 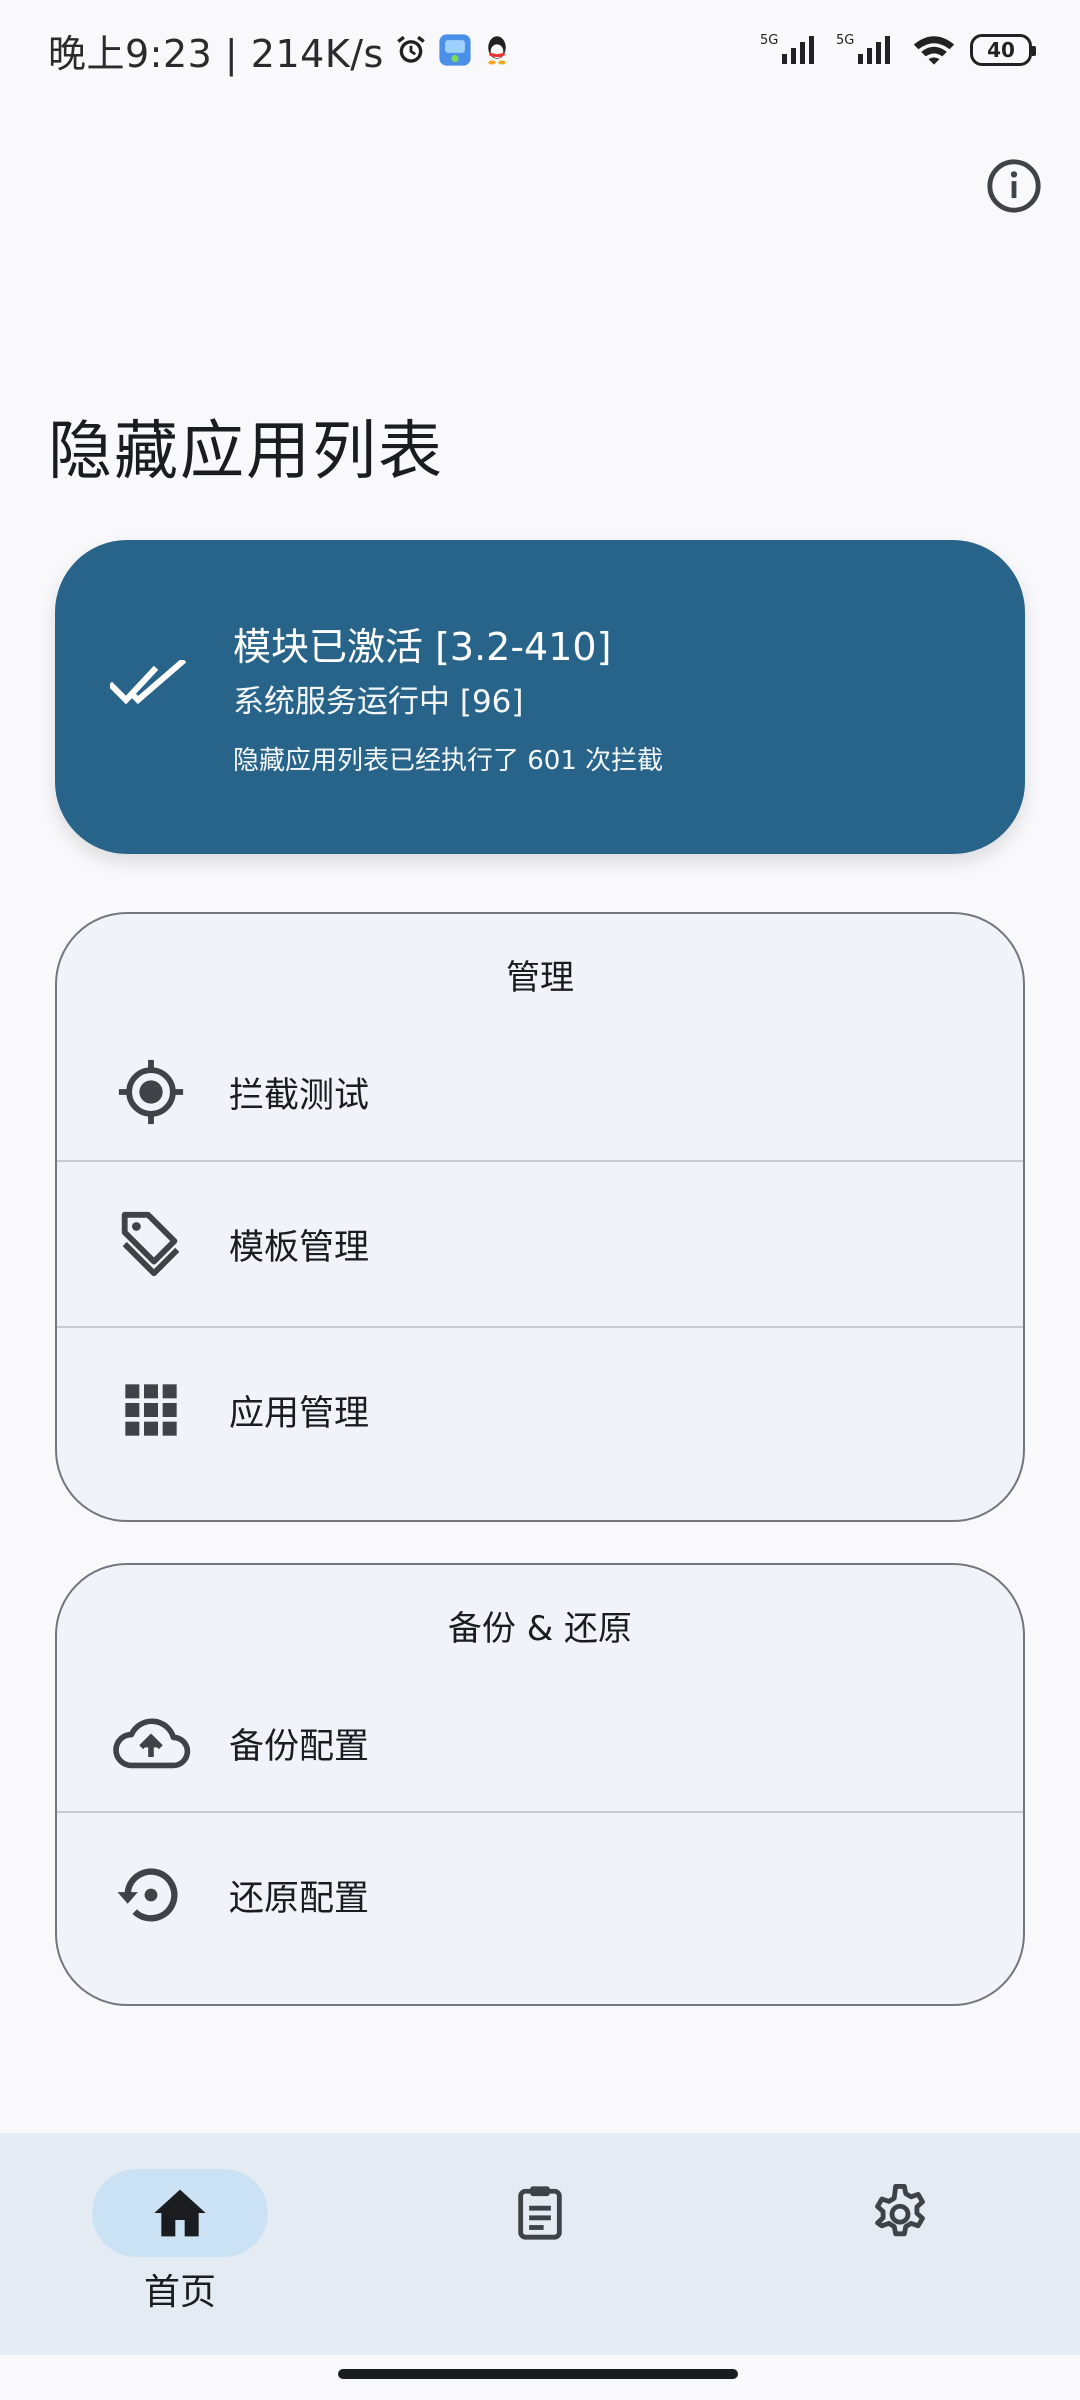 I want to click on qq-icon, so click(x=497, y=50).